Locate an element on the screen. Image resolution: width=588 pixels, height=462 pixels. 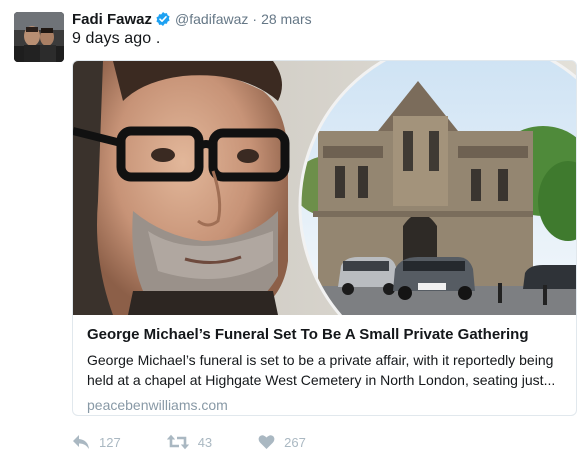
tweet-actions: 127 43 267 is located at coordinates (212, 442).